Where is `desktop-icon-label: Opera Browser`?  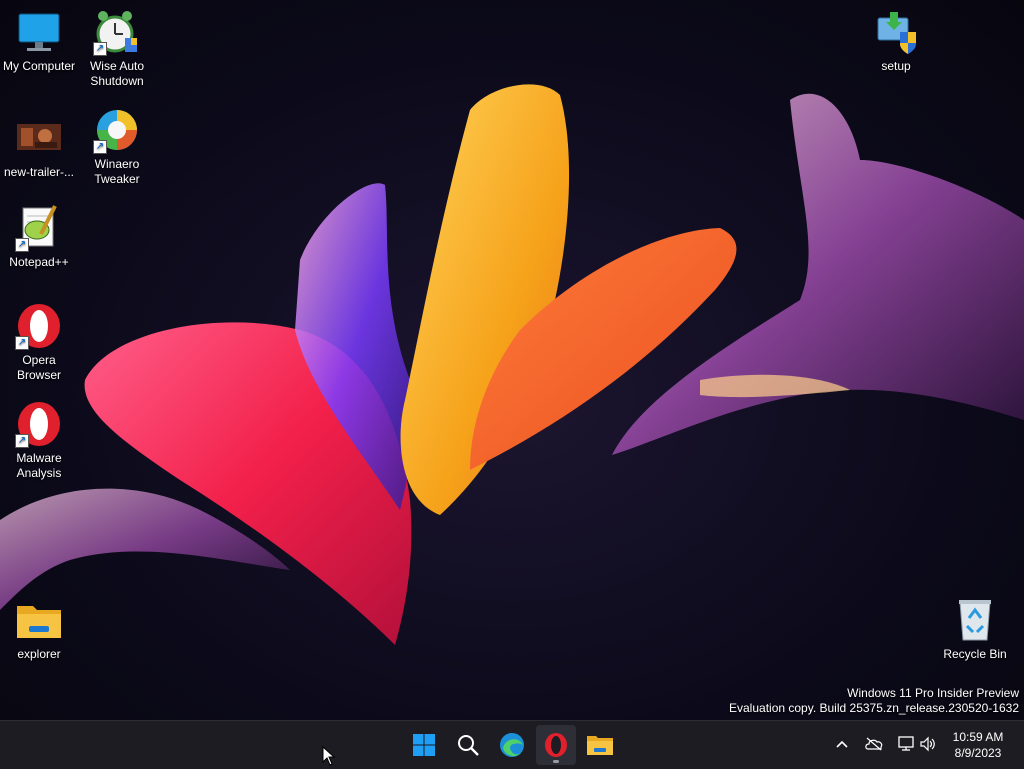 desktop-icon-label: Opera Browser is located at coordinates (38, 367).